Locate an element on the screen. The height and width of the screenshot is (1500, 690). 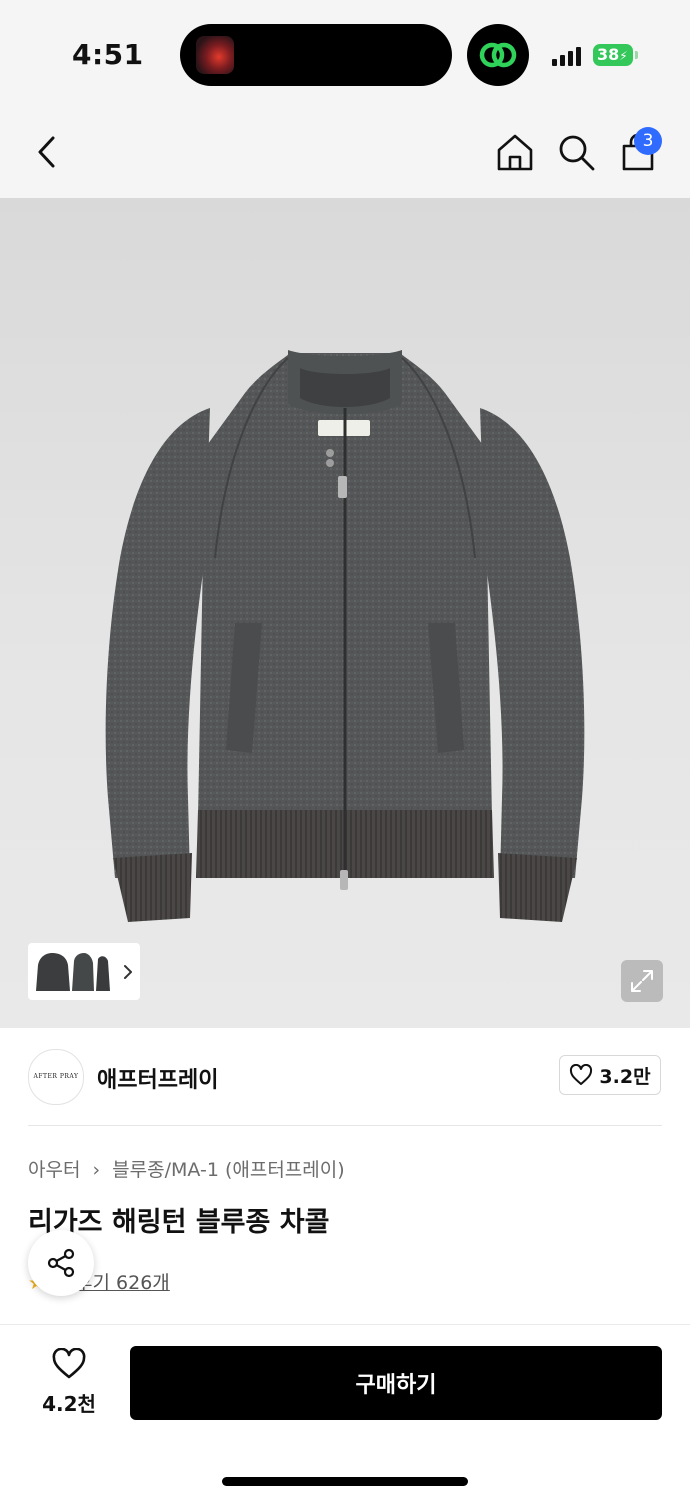
app-activity-indicator is located at coordinates (498, 55).